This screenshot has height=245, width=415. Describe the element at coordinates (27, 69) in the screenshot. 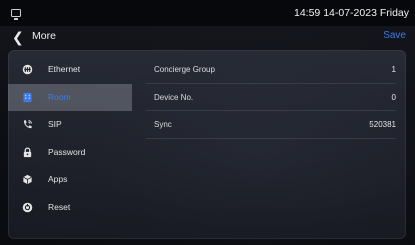

I see `ethernet-icon` at that location.